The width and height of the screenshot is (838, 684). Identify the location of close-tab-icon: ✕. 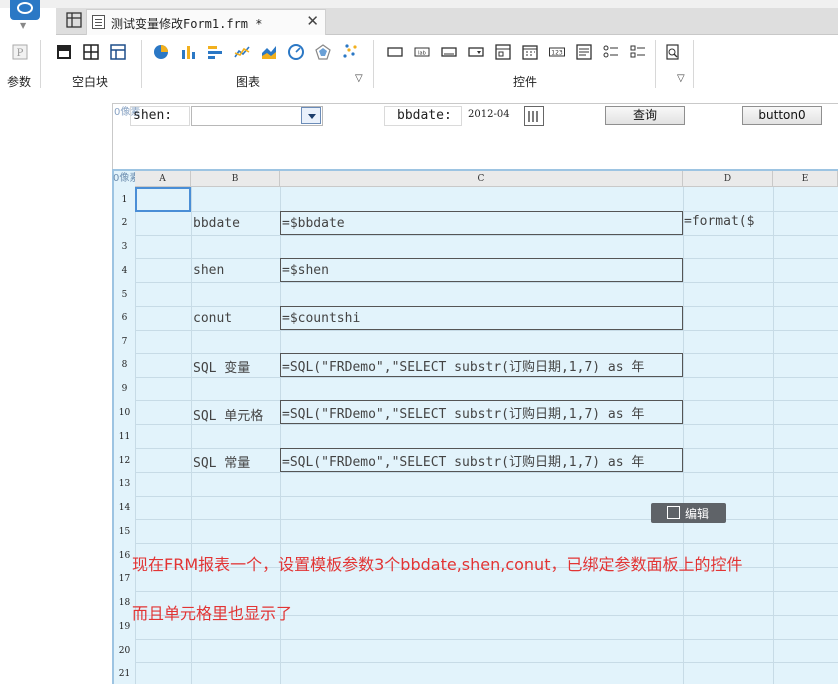
(312, 21).